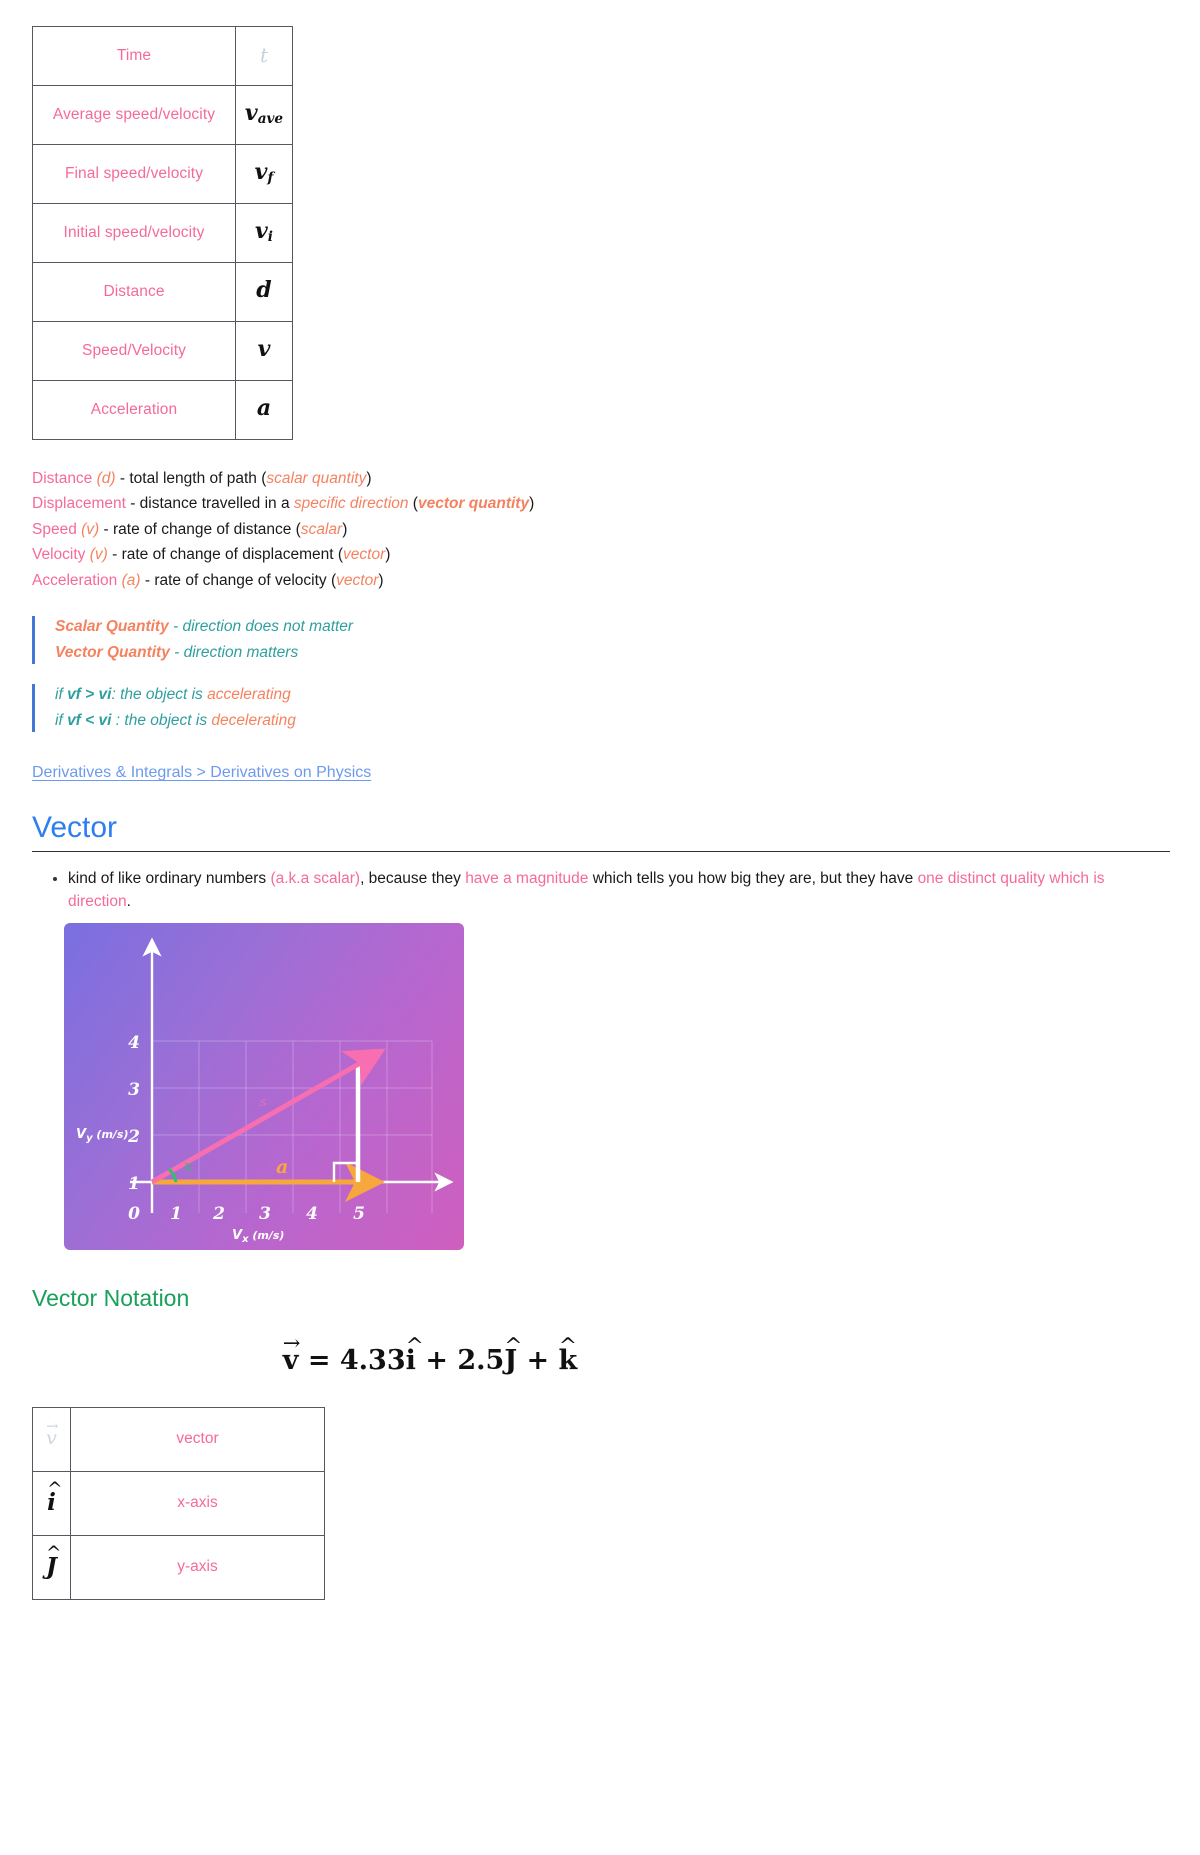 The height and width of the screenshot is (1855, 1200). Describe the element at coordinates (106, 478) in the screenshot. I see `definition-symbol: (d)` at that location.